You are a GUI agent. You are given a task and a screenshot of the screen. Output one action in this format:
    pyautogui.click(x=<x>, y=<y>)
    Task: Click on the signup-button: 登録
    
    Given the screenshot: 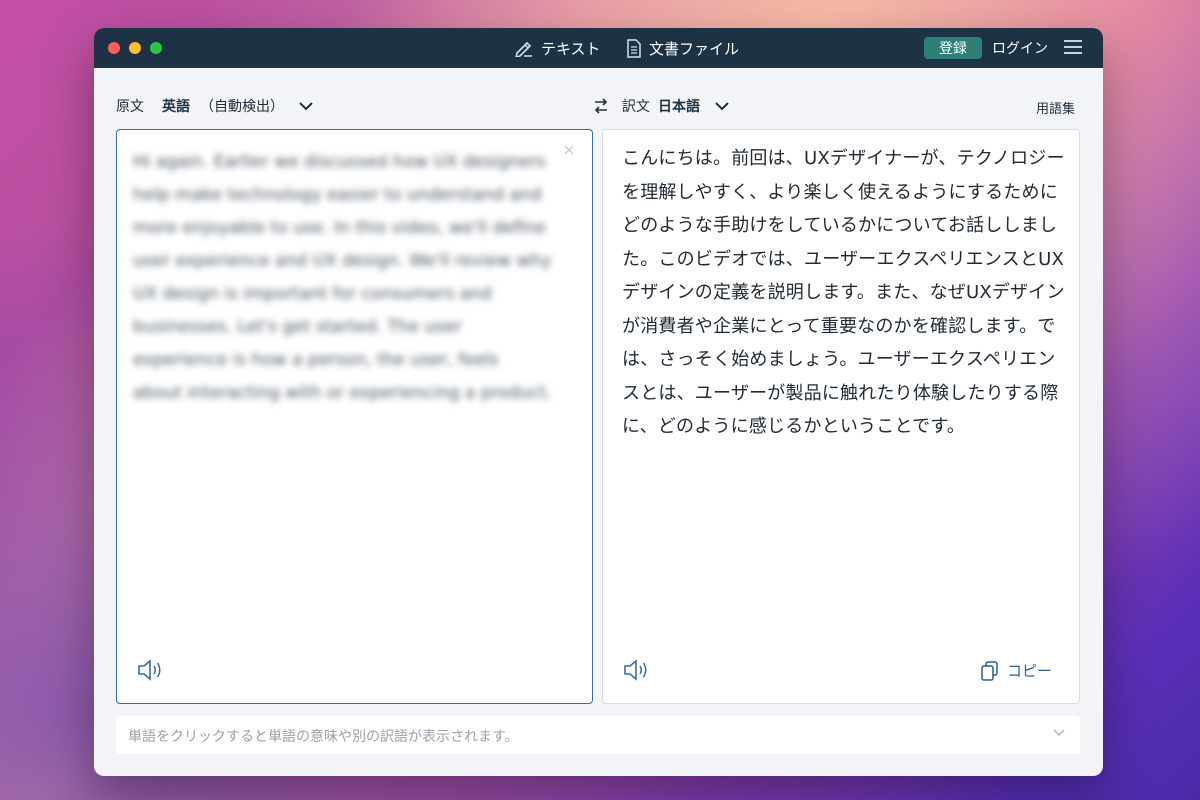 What is the action you would take?
    pyautogui.click(x=953, y=48)
    